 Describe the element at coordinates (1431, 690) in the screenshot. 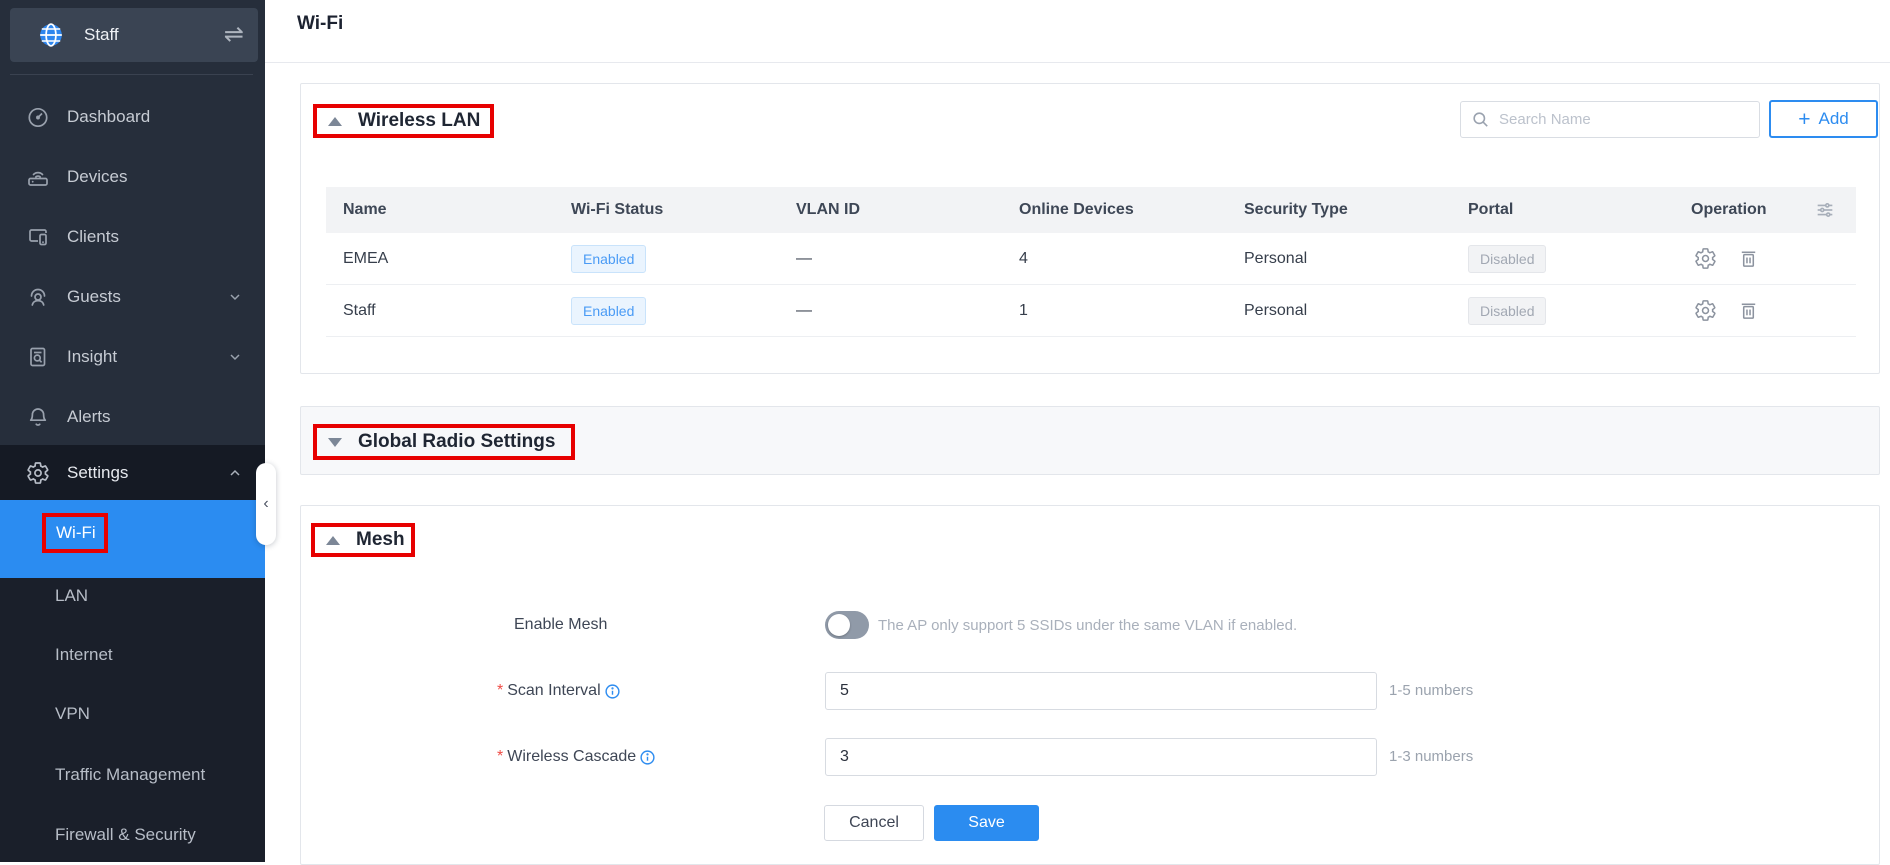

I see `scan-interval-hint: 1-5 numbers` at that location.